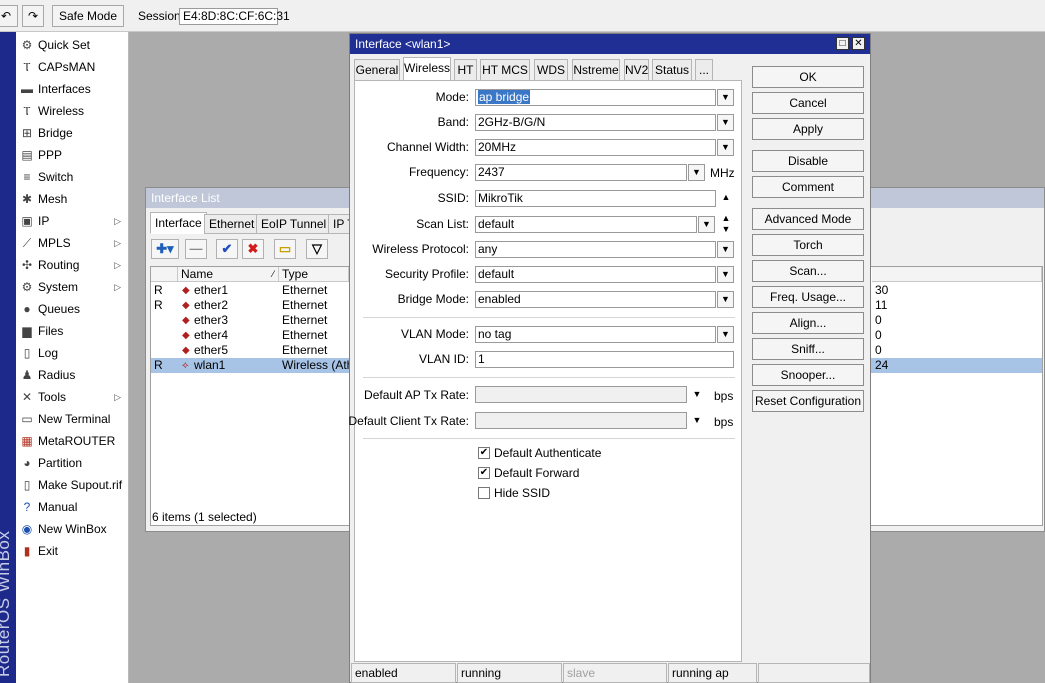 Image resolution: width=1045 pixels, height=683 pixels. I want to click on torch-button: Torch, so click(808, 245).